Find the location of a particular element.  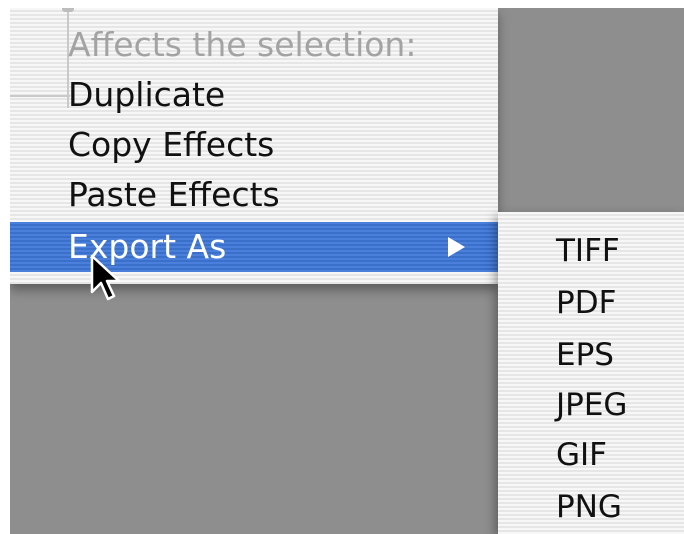

submenu-item-label: PNG is located at coordinates (589, 507).